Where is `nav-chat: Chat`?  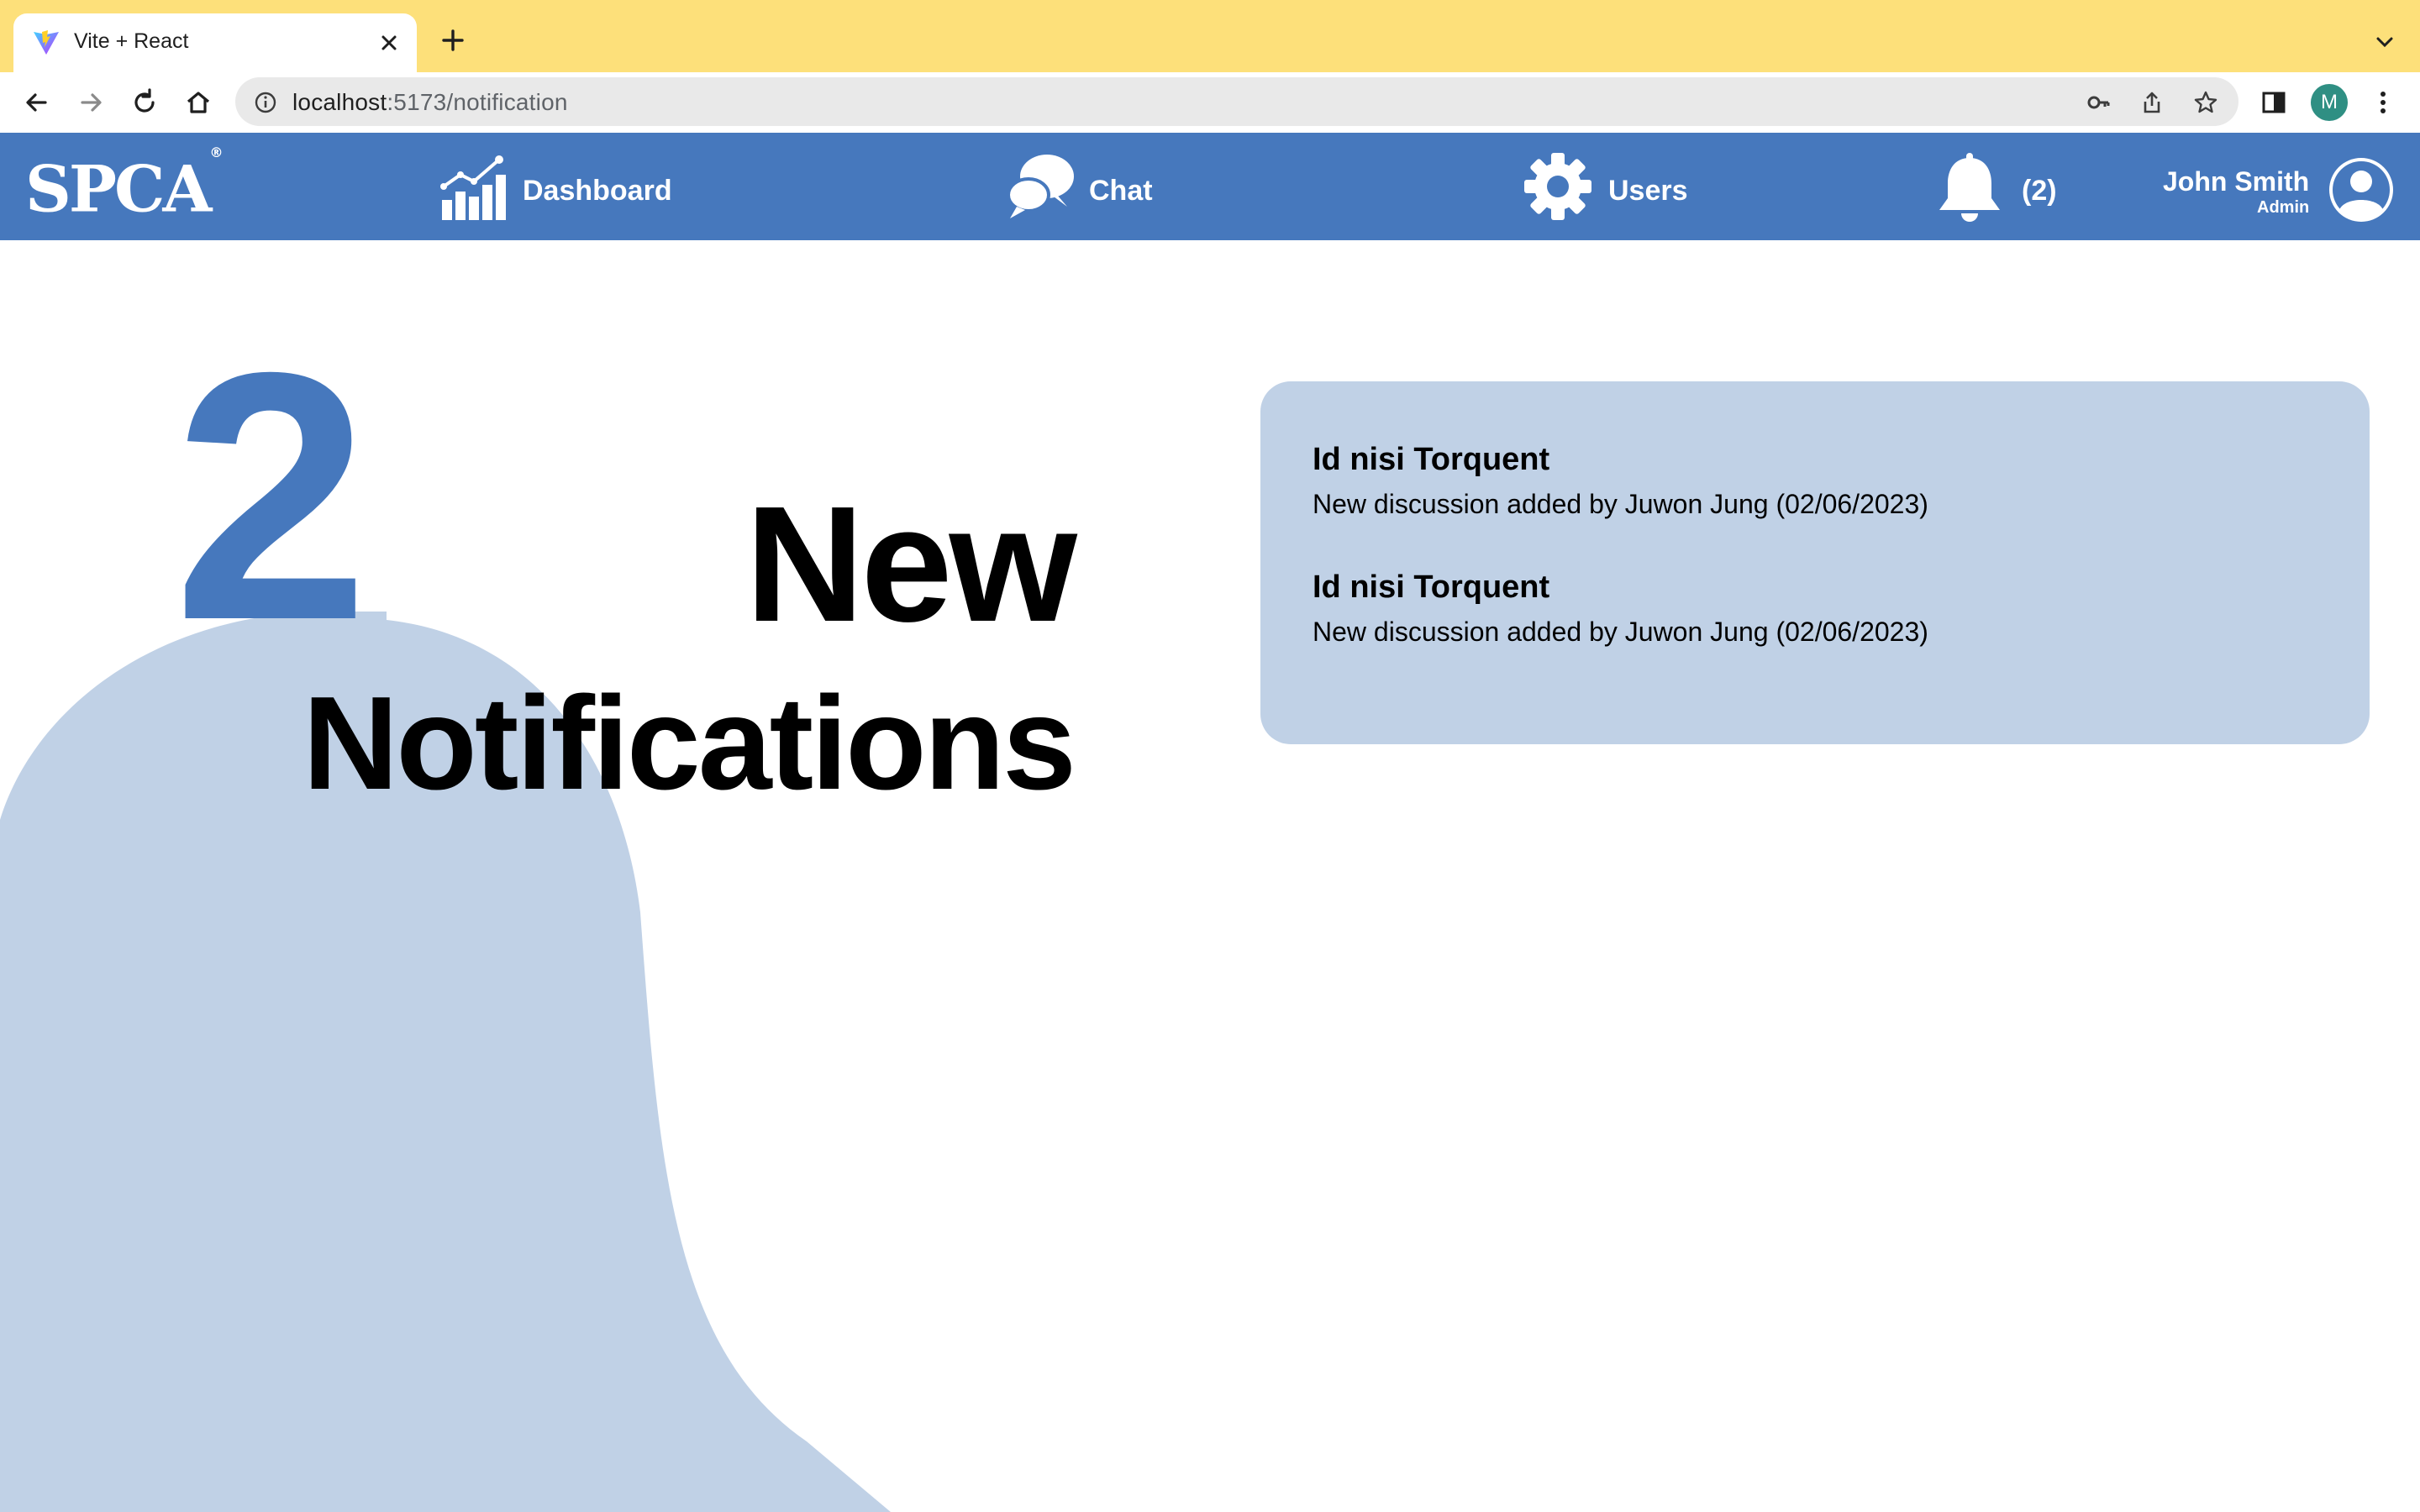 nav-chat: Chat is located at coordinates (1093, 186).